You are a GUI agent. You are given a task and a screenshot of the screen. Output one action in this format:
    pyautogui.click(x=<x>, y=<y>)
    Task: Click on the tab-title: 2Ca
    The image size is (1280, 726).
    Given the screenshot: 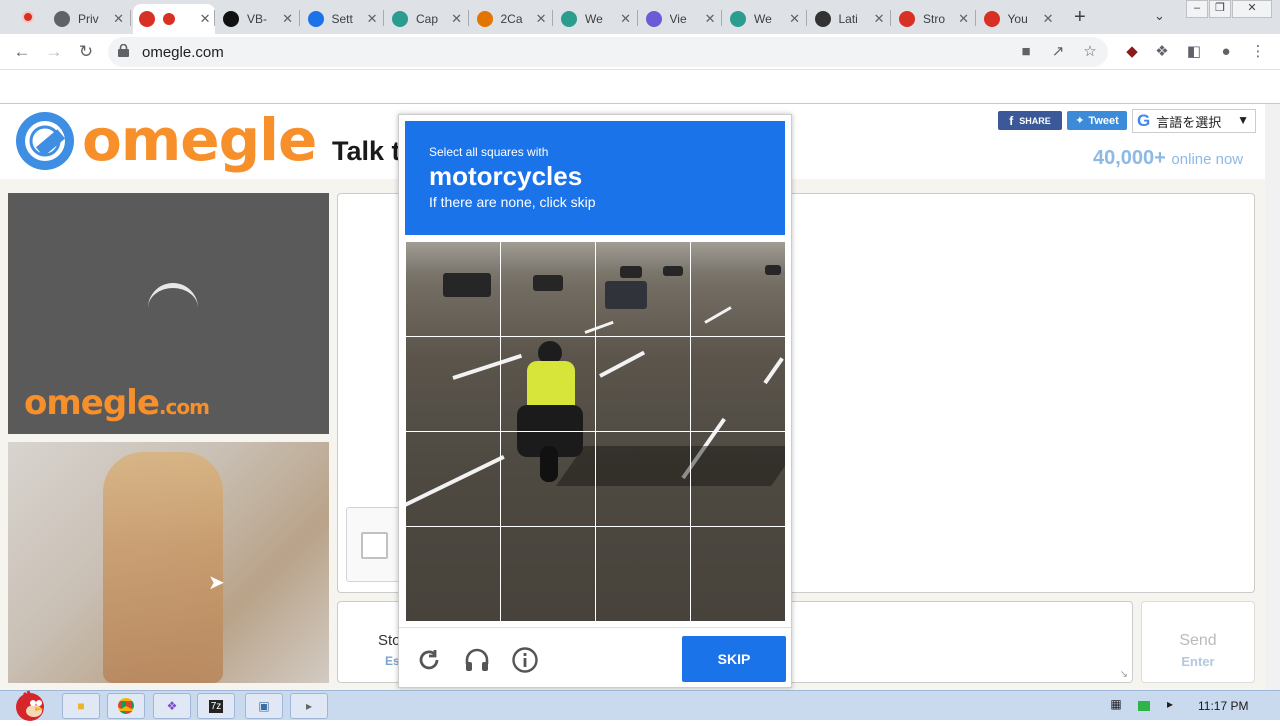 What is the action you would take?
    pyautogui.click(x=511, y=19)
    